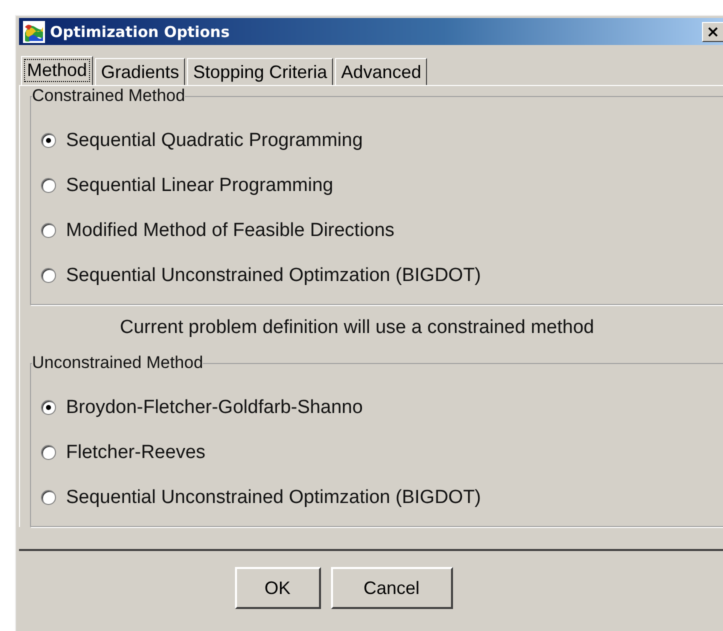  I want to click on option-label: Sequential Quadratic Programming, so click(214, 141).